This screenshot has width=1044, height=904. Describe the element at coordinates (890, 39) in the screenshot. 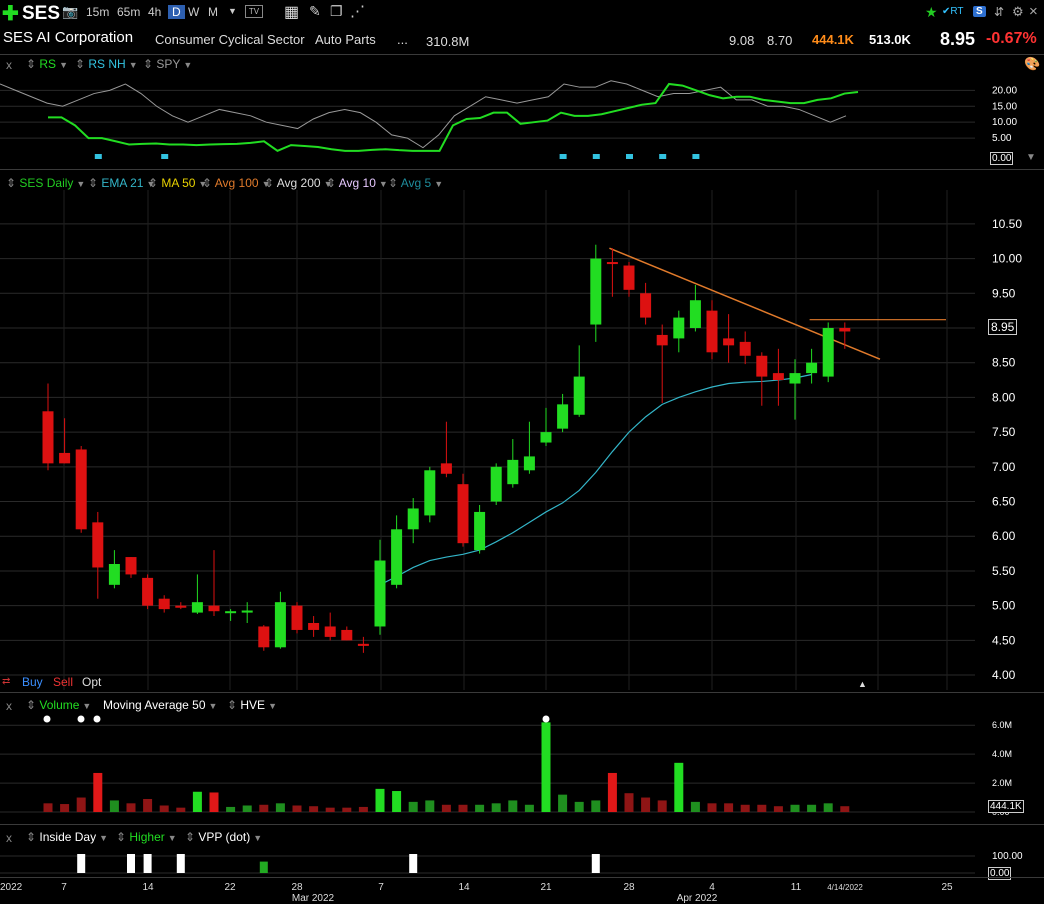

I see `avg-volume: 513.0K` at that location.